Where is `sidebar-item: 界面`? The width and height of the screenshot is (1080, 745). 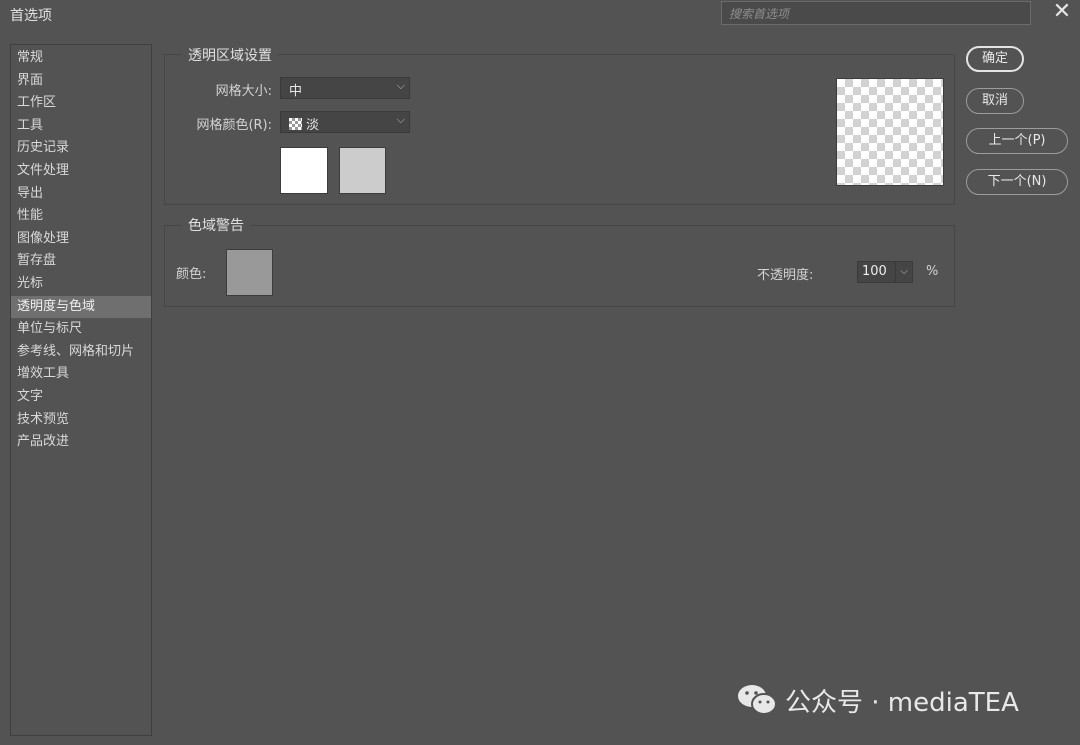
sidebar-item: 界面 is located at coordinates (81, 81).